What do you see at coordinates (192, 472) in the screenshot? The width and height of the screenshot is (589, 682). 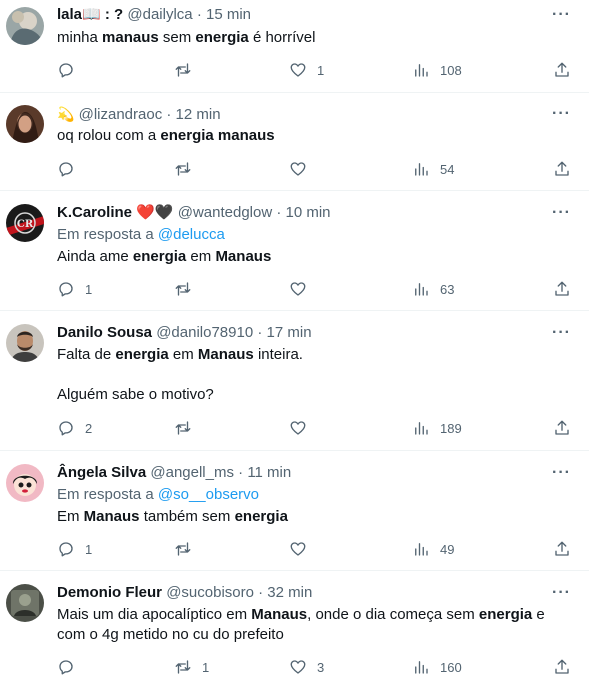 I see `handle: @angell_ms` at bounding box center [192, 472].